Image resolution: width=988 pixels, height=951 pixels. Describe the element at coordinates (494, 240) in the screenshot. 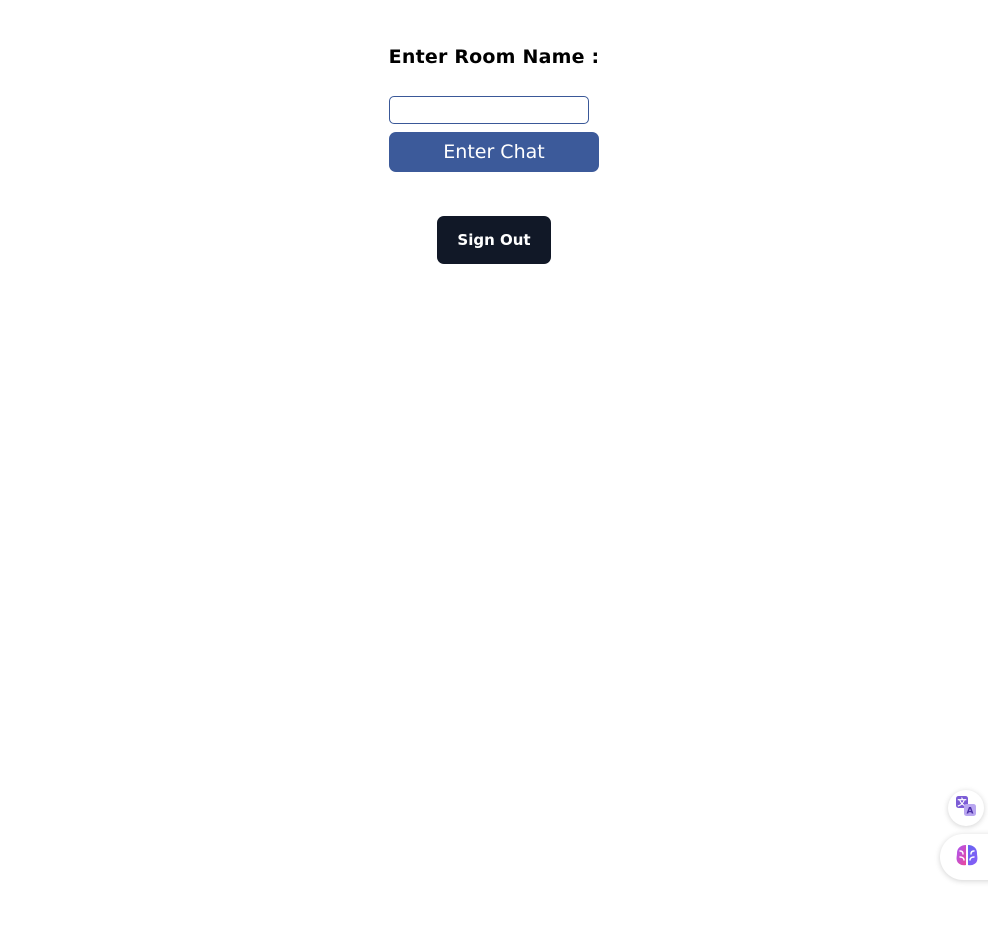

I see `sign-out-button: Sign Out` at that location.